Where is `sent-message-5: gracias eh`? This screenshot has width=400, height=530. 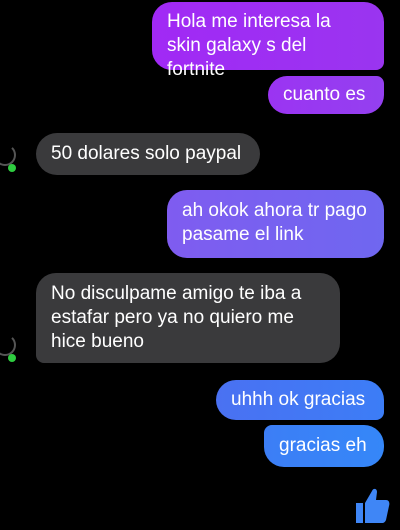
sent-message-5: gracias eh is located at coordinates (324, 446).